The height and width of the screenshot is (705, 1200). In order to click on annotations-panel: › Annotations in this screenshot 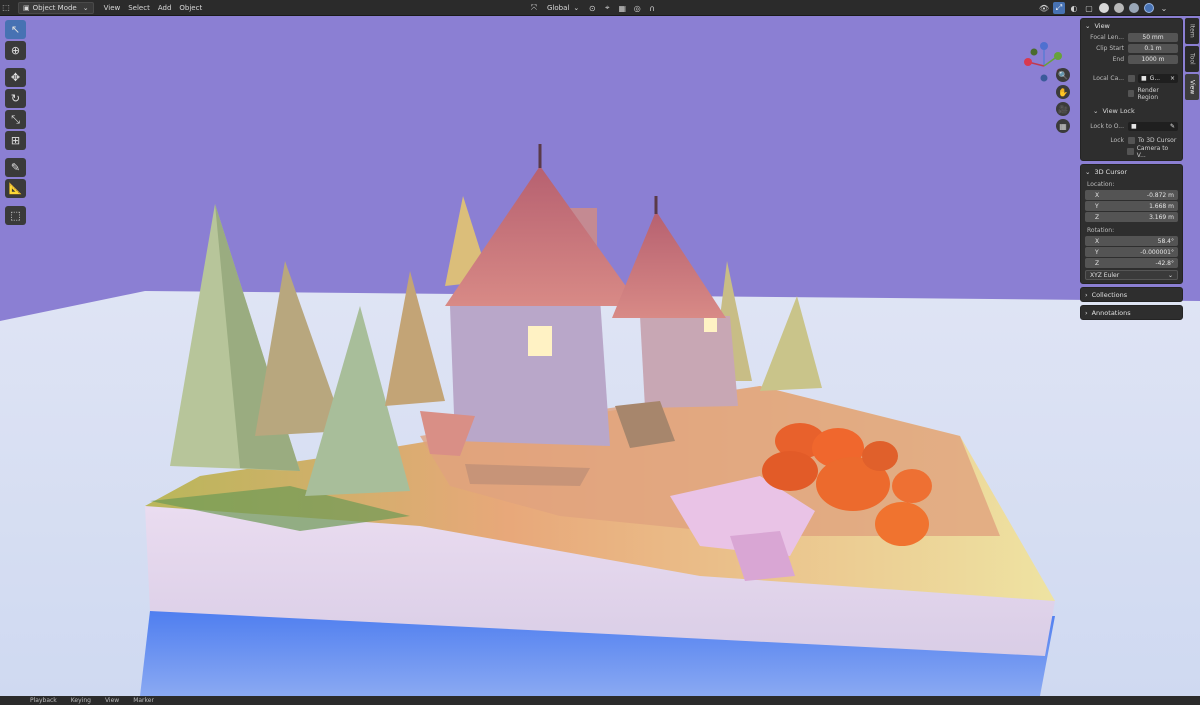, I will do `click(1131, 312)`.